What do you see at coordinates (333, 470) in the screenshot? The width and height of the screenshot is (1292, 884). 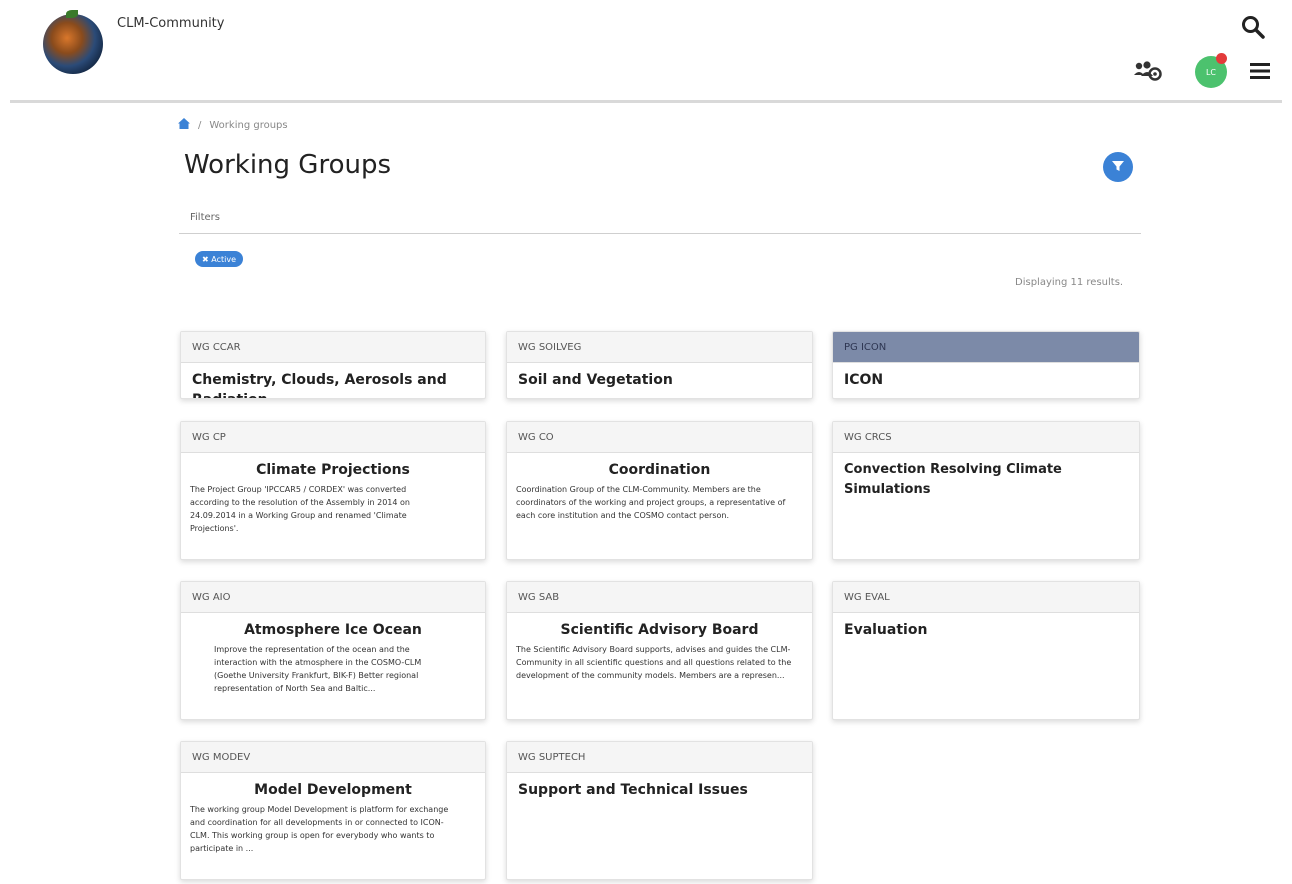 I see `card-title: Climate Projections` at bounding box center [333, 470].